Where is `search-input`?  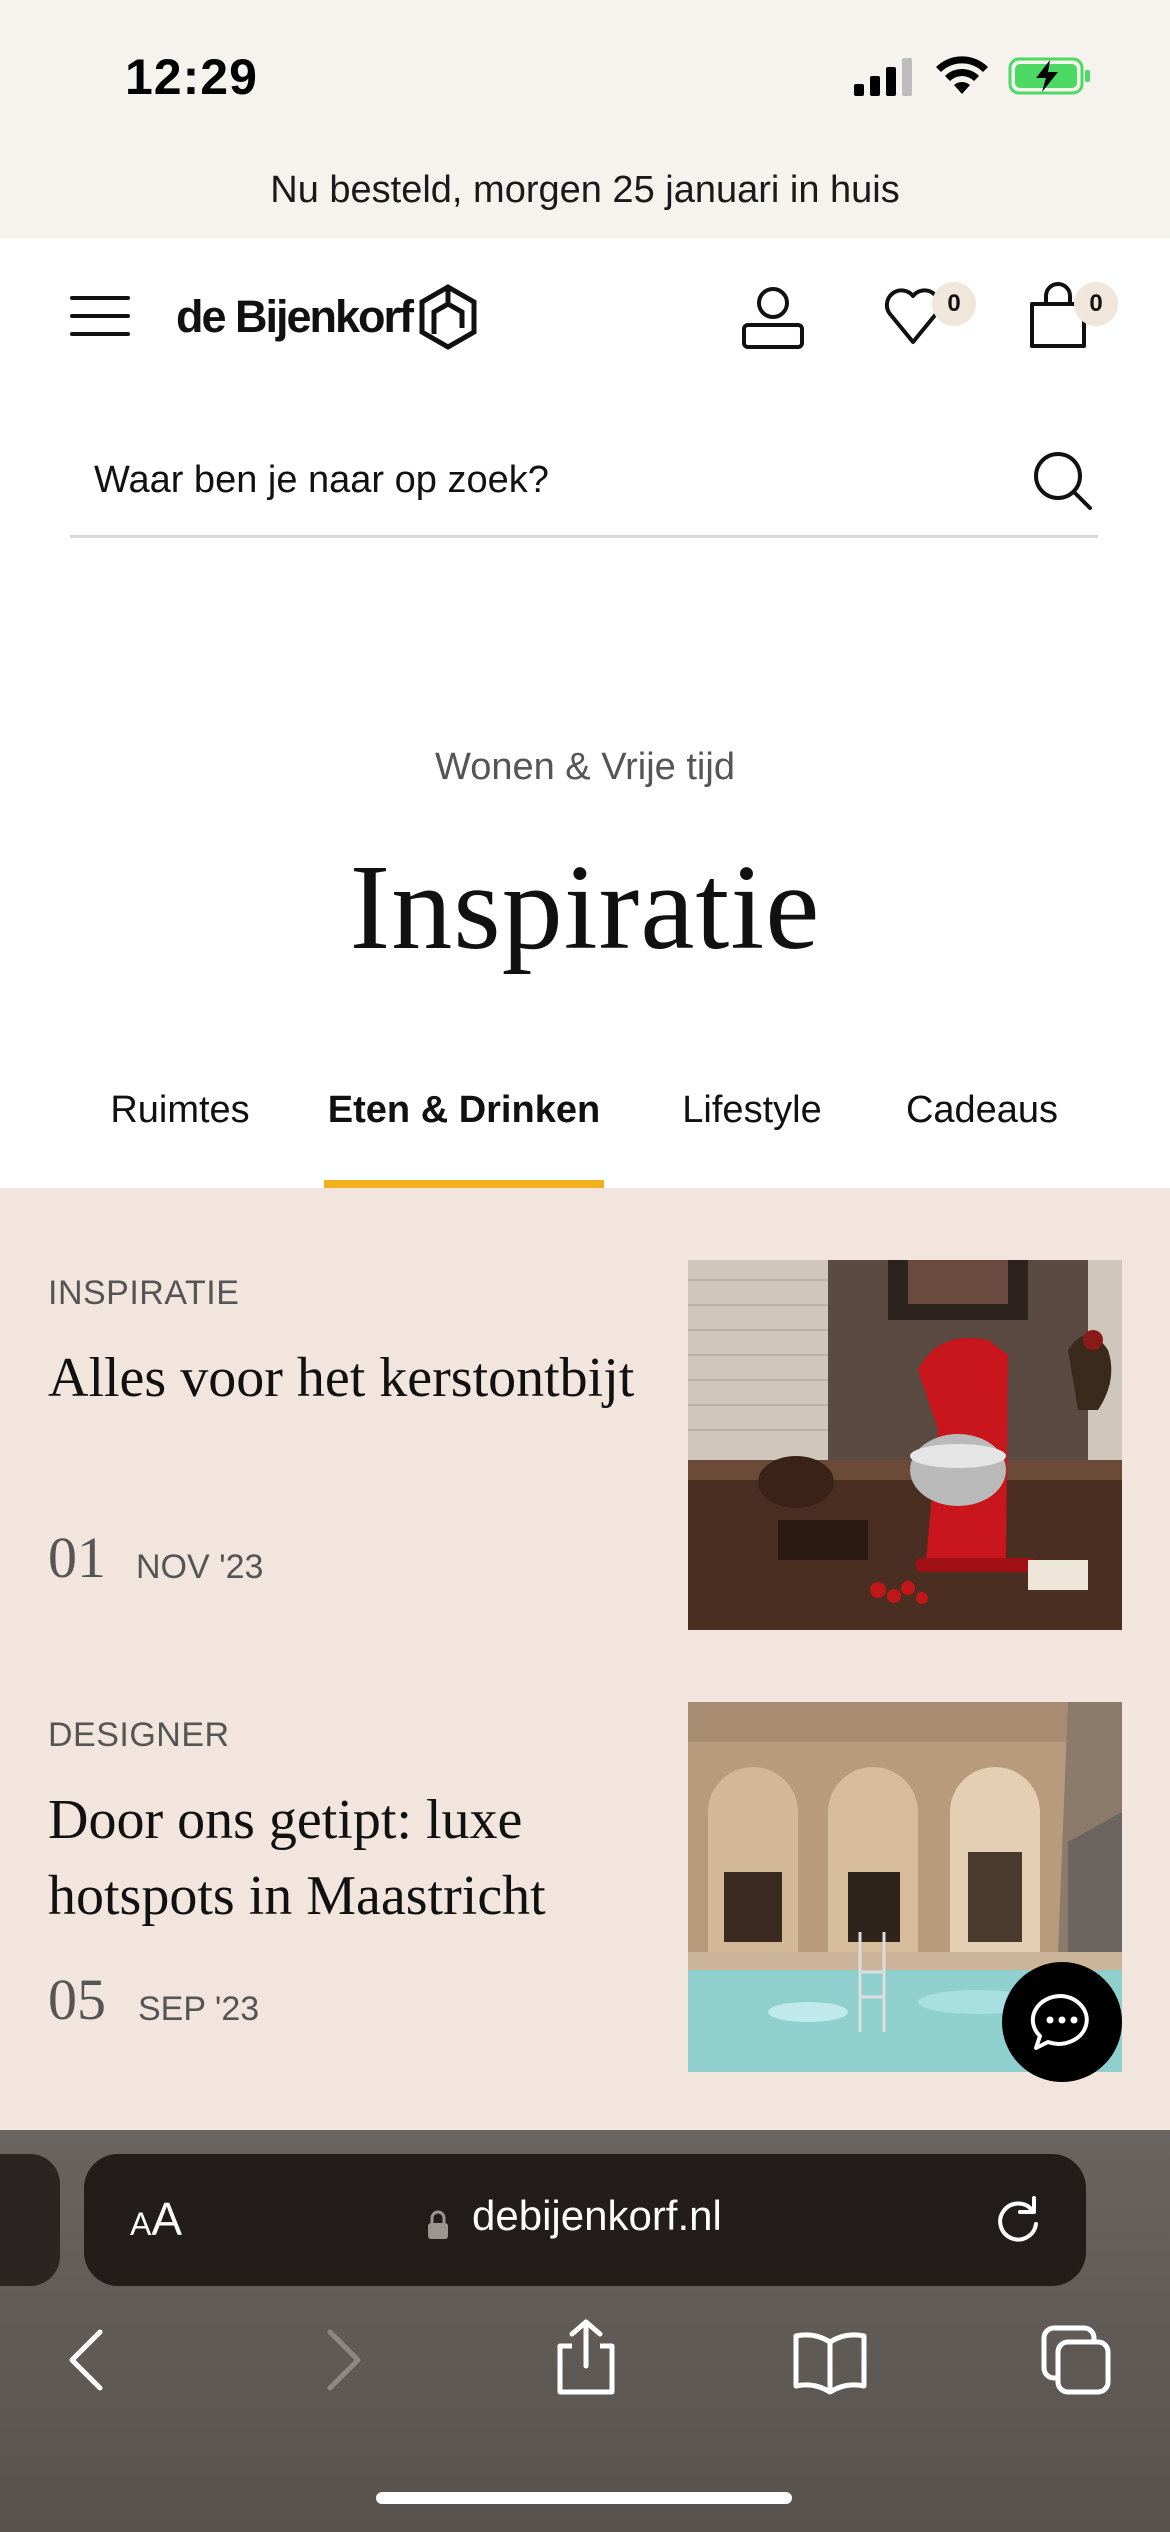 search-input is located at coordinates (544, 480).